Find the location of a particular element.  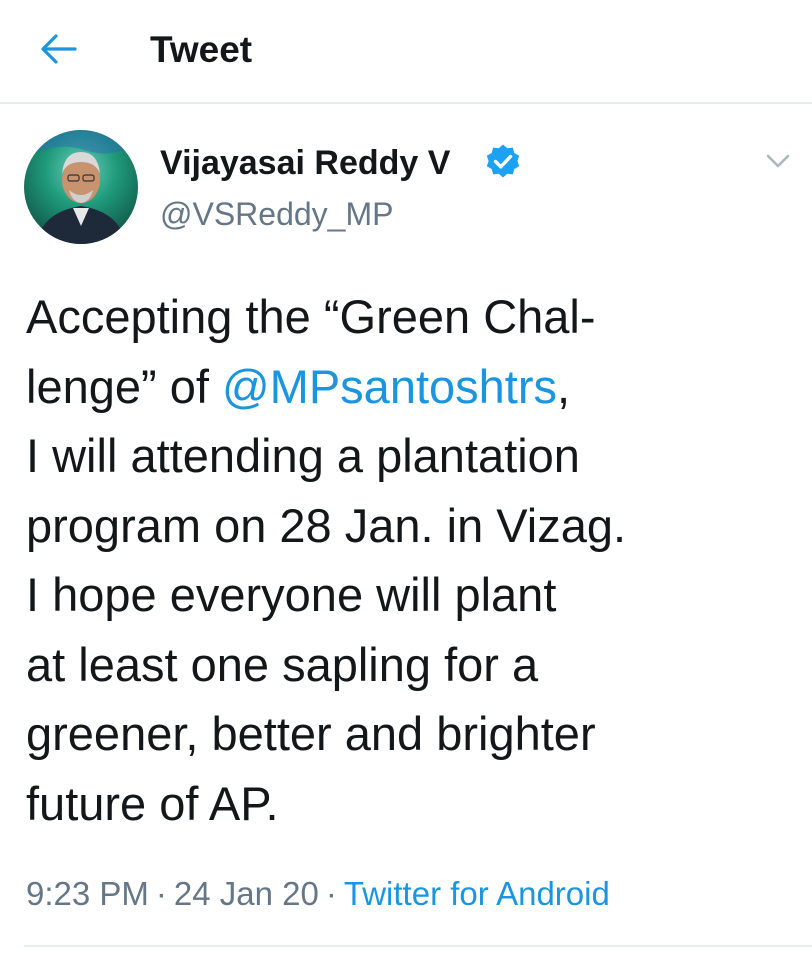

tweet-line: I will attending a plantation is located at coordinates (303, 455).